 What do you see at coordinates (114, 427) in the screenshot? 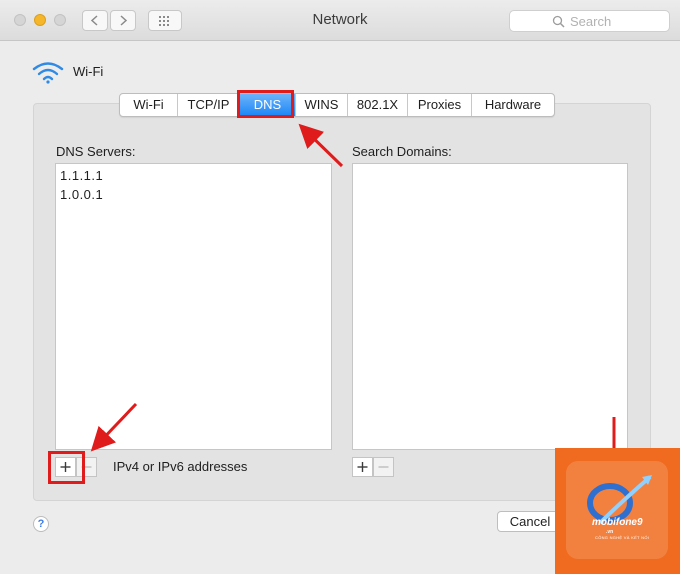
I see `arrow-to-add-button` at bounding box center [114, 427].